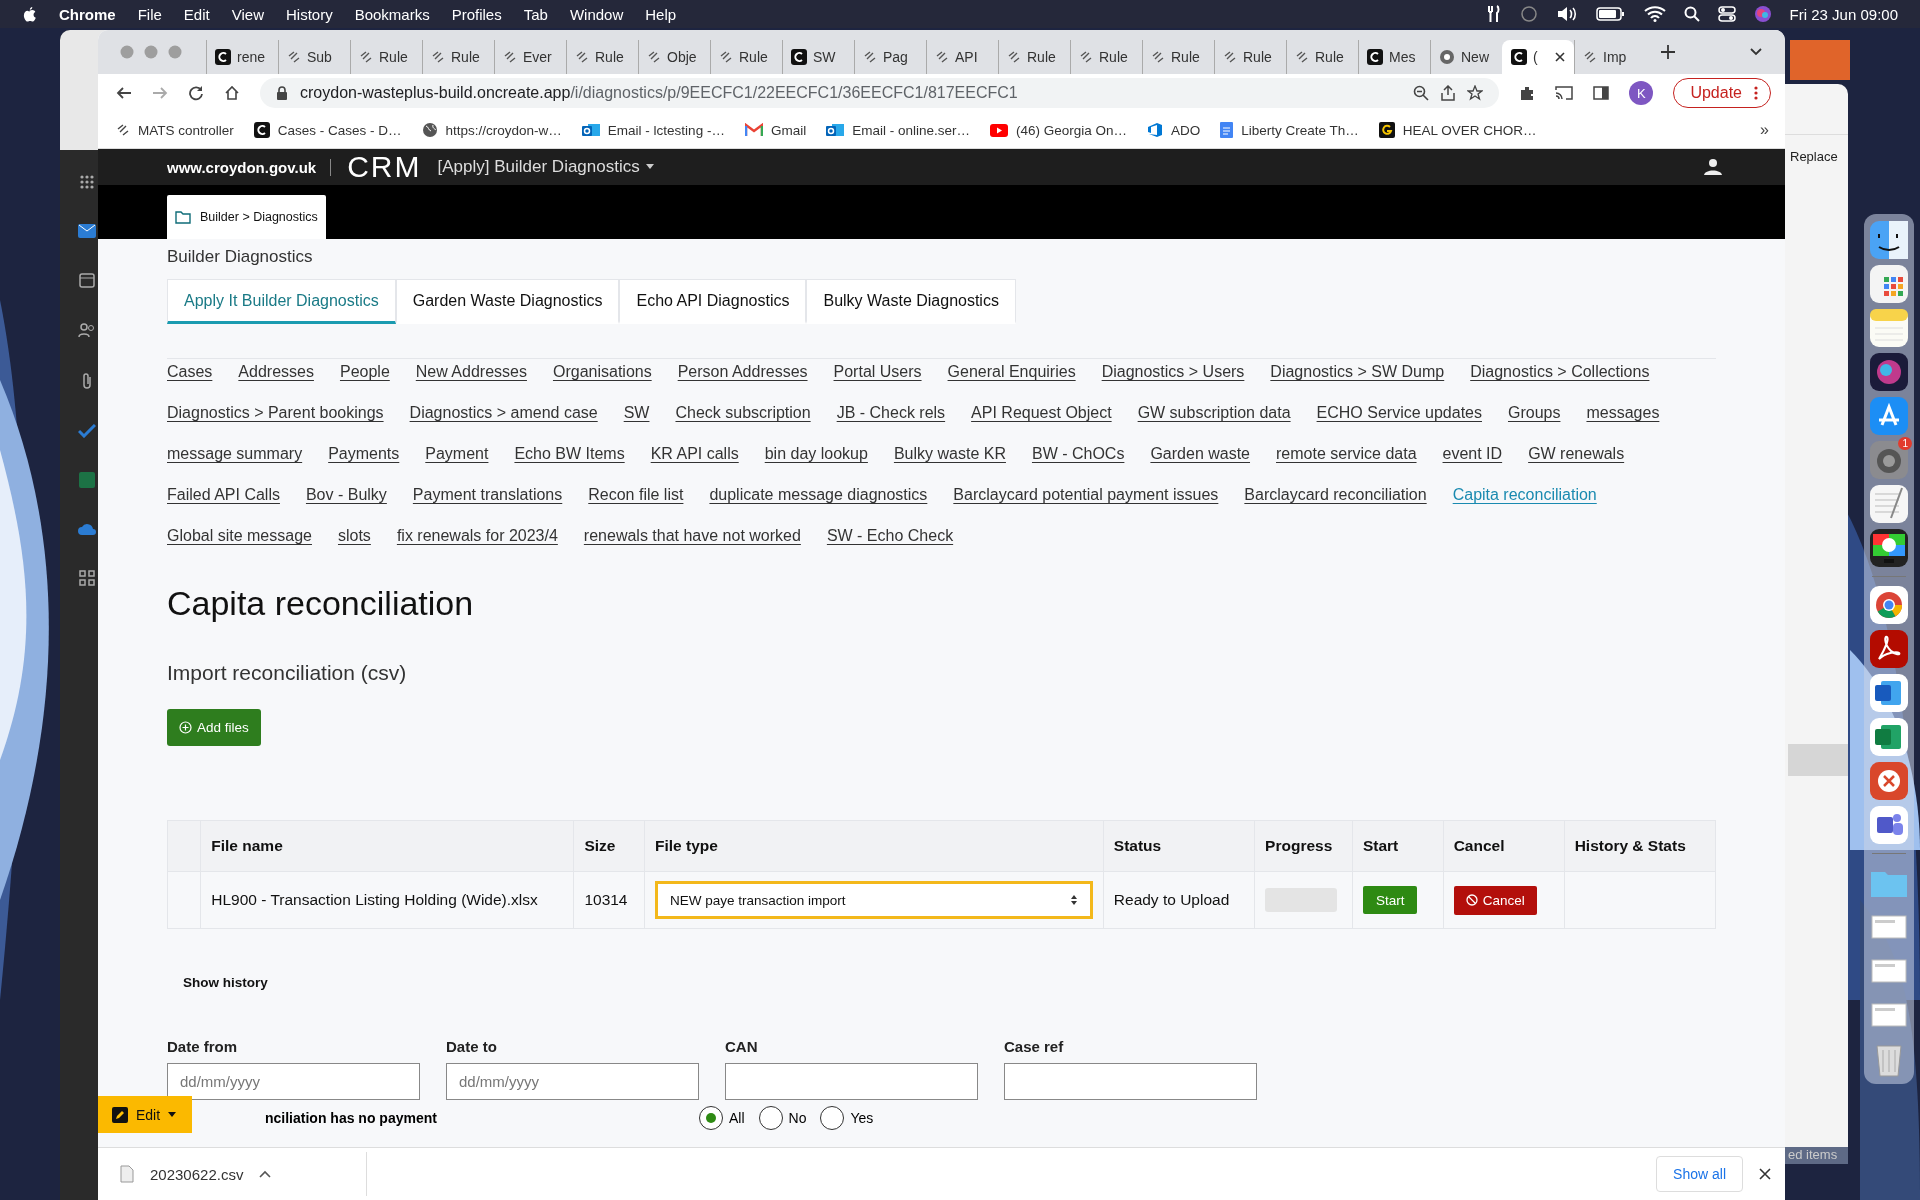 This screenshot has width=1920, height=1200. Describe the element at coordinates (949, 453) in the screenshot. I see `diagnostics-link: Bulky waste KR` at that location.